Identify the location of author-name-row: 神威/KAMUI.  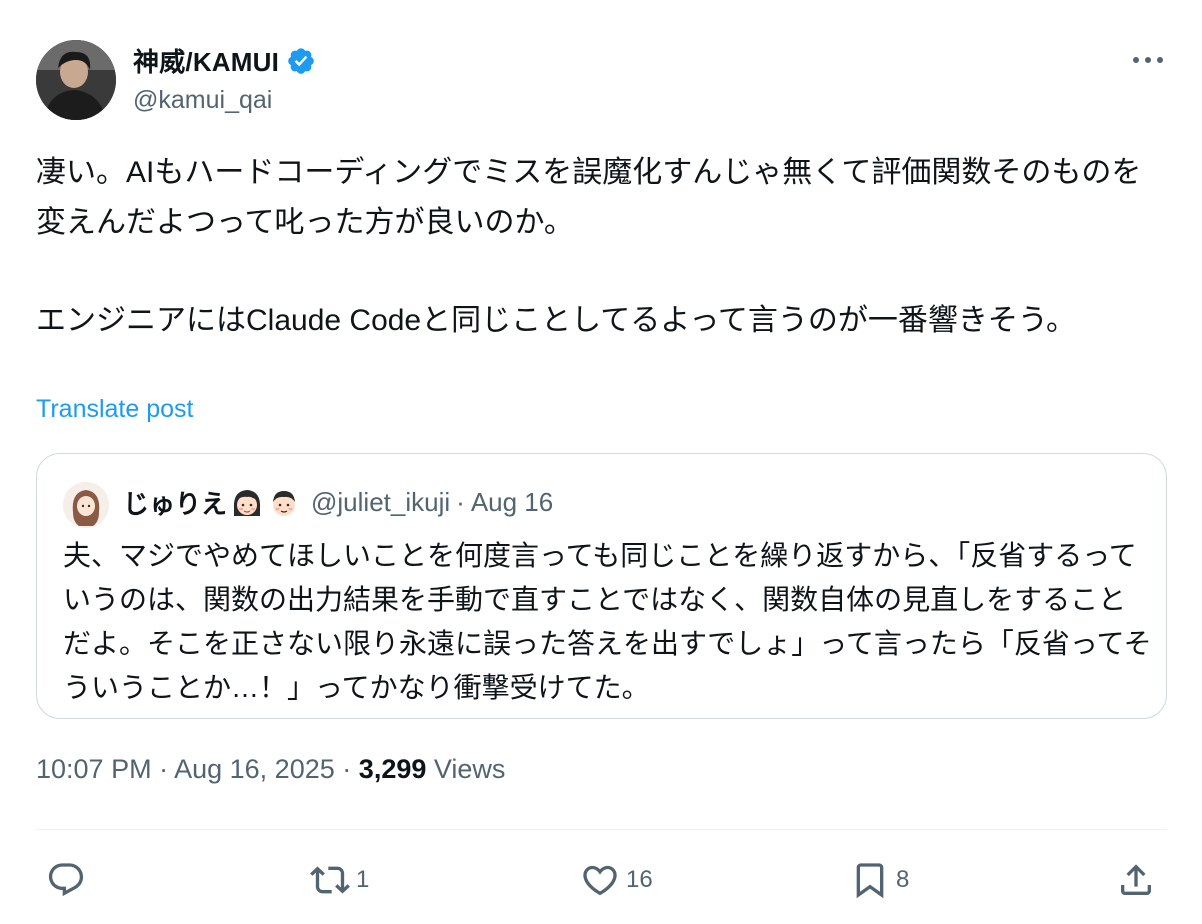
(224, 60).